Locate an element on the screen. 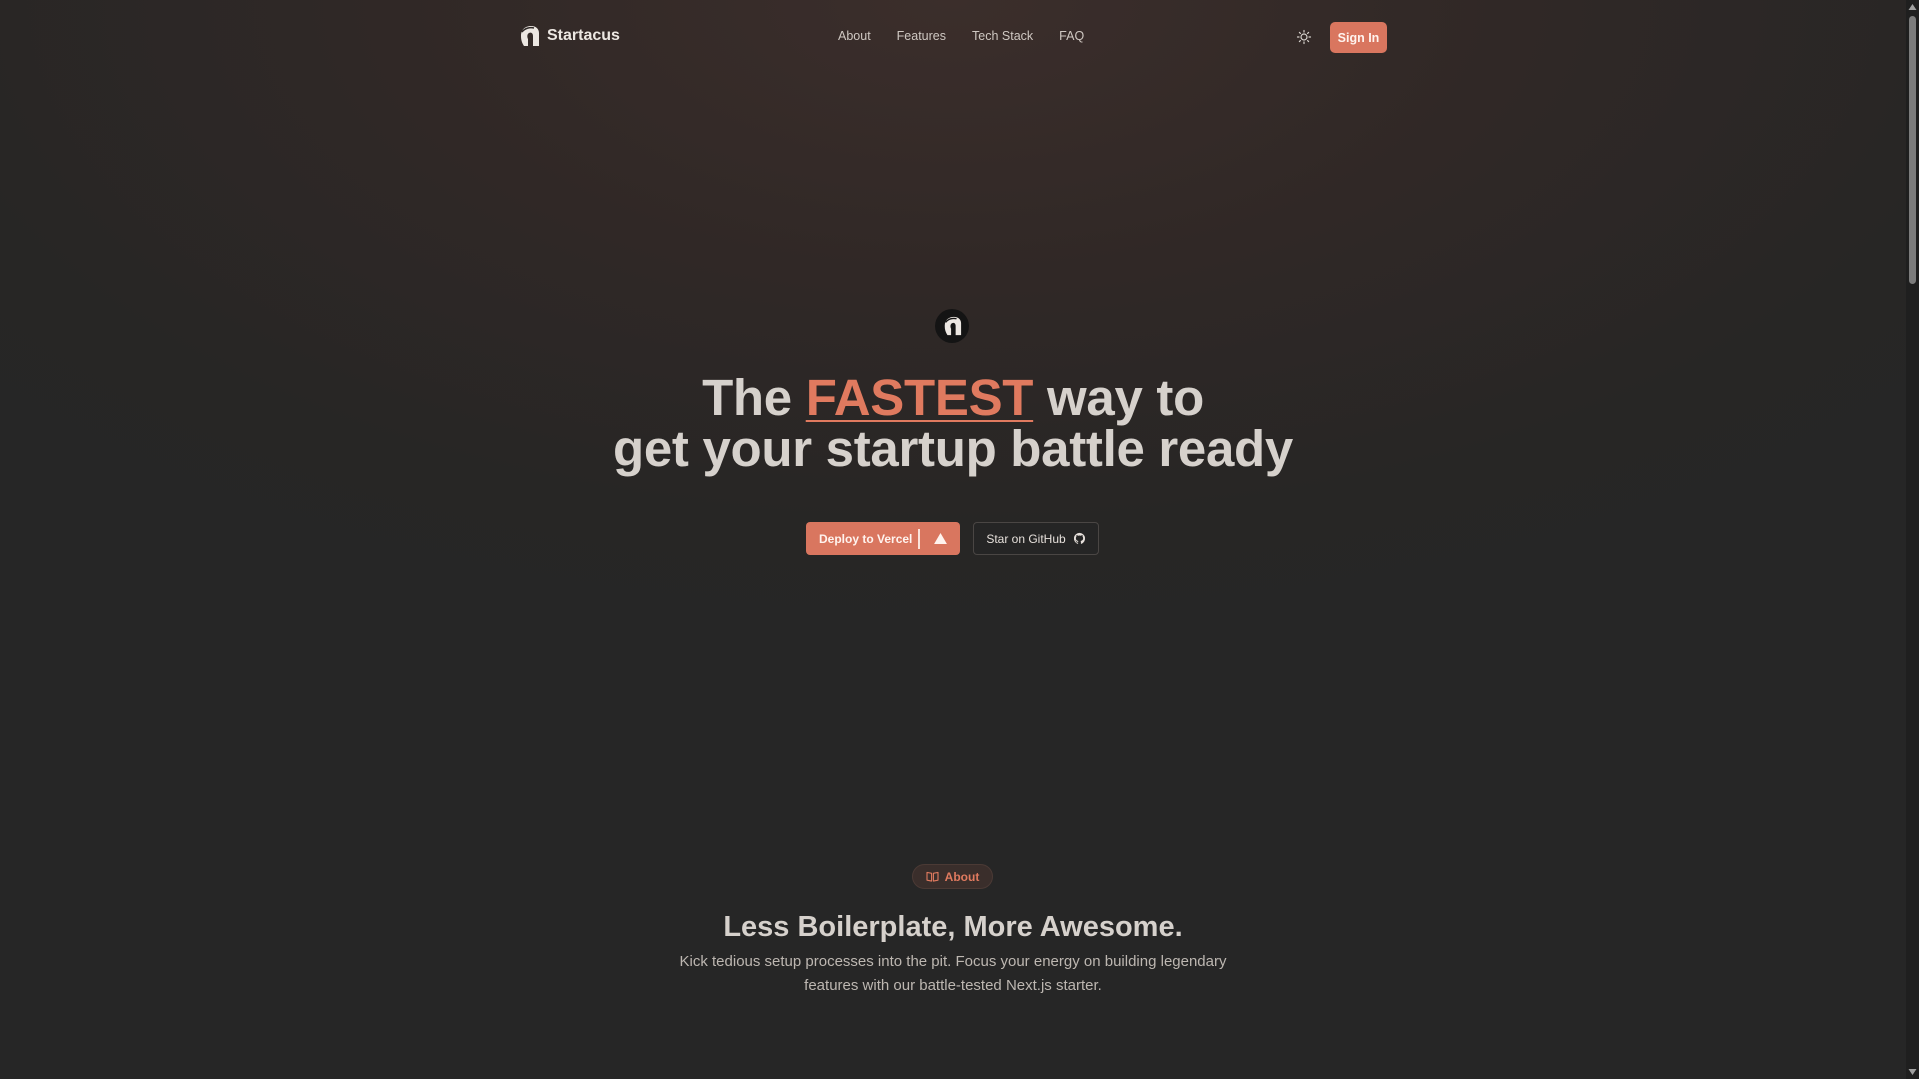 The image size is (1919, 1079). theme-toggle-button is located at coordinates (1304, 37).